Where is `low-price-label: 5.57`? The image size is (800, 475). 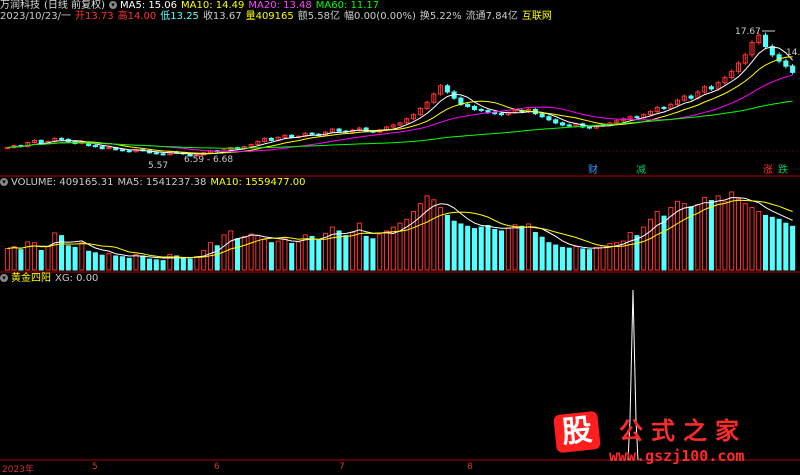 low-price-label: 5.57 is located at coordinates (158, 166).